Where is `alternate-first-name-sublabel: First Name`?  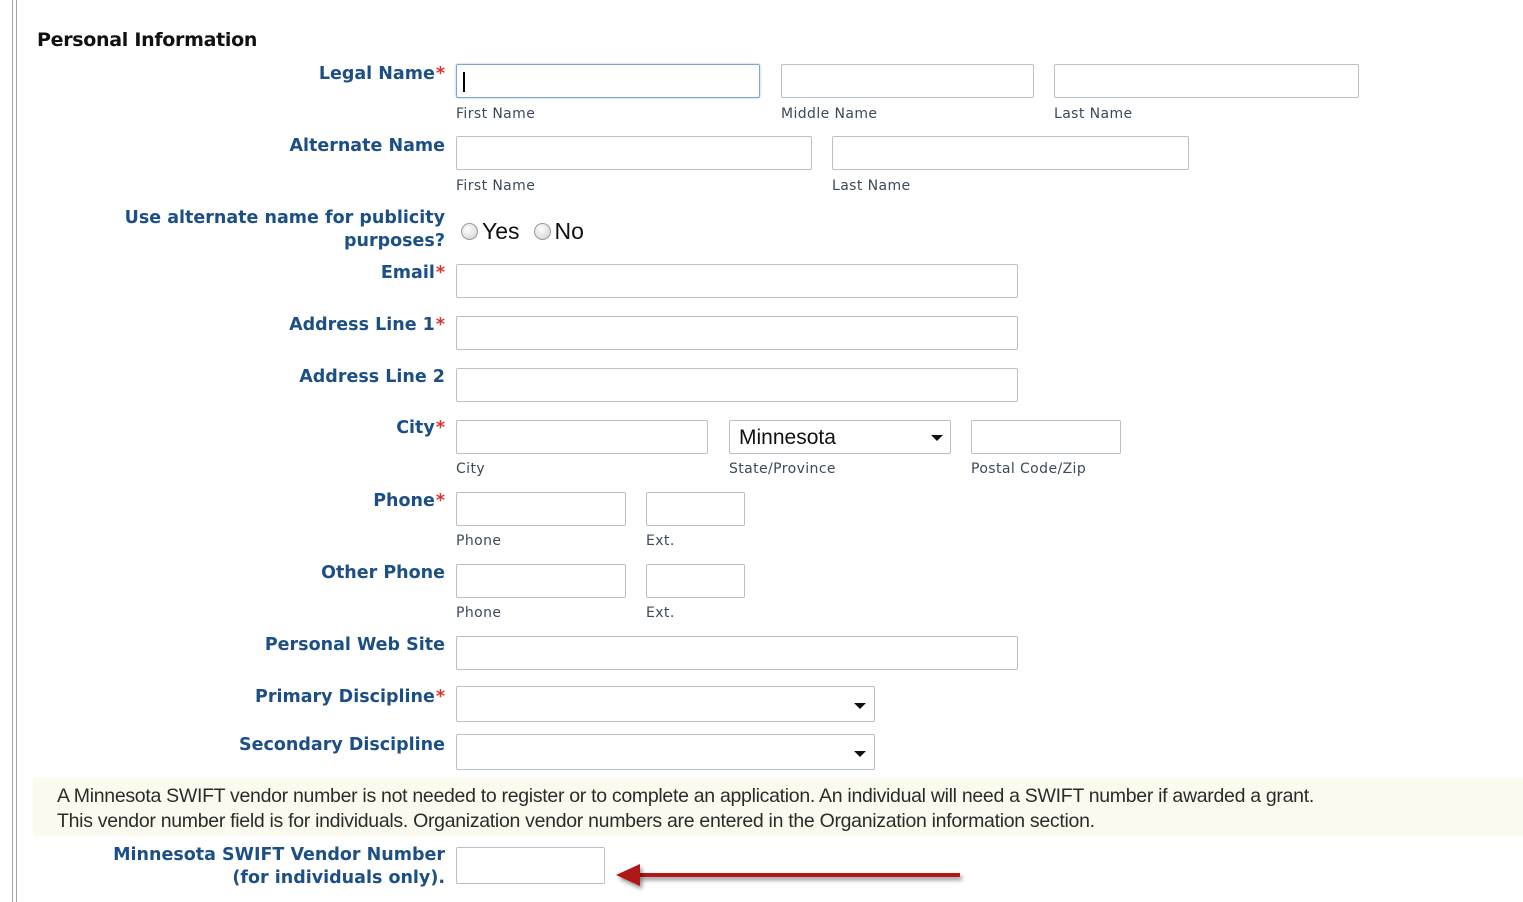 alternate-first-name-sublabel: First Name is located at coordinates (496, 186).